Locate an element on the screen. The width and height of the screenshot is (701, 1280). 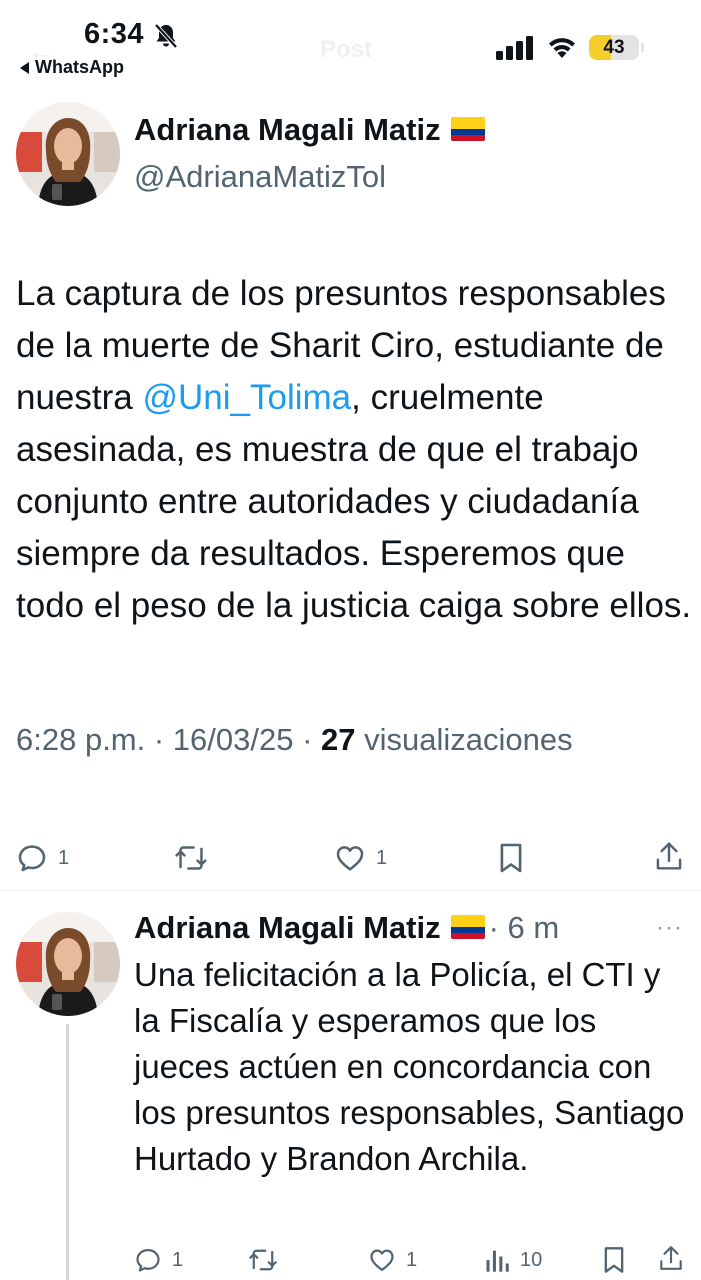
author-avatar is located at coordinates (68, 154).